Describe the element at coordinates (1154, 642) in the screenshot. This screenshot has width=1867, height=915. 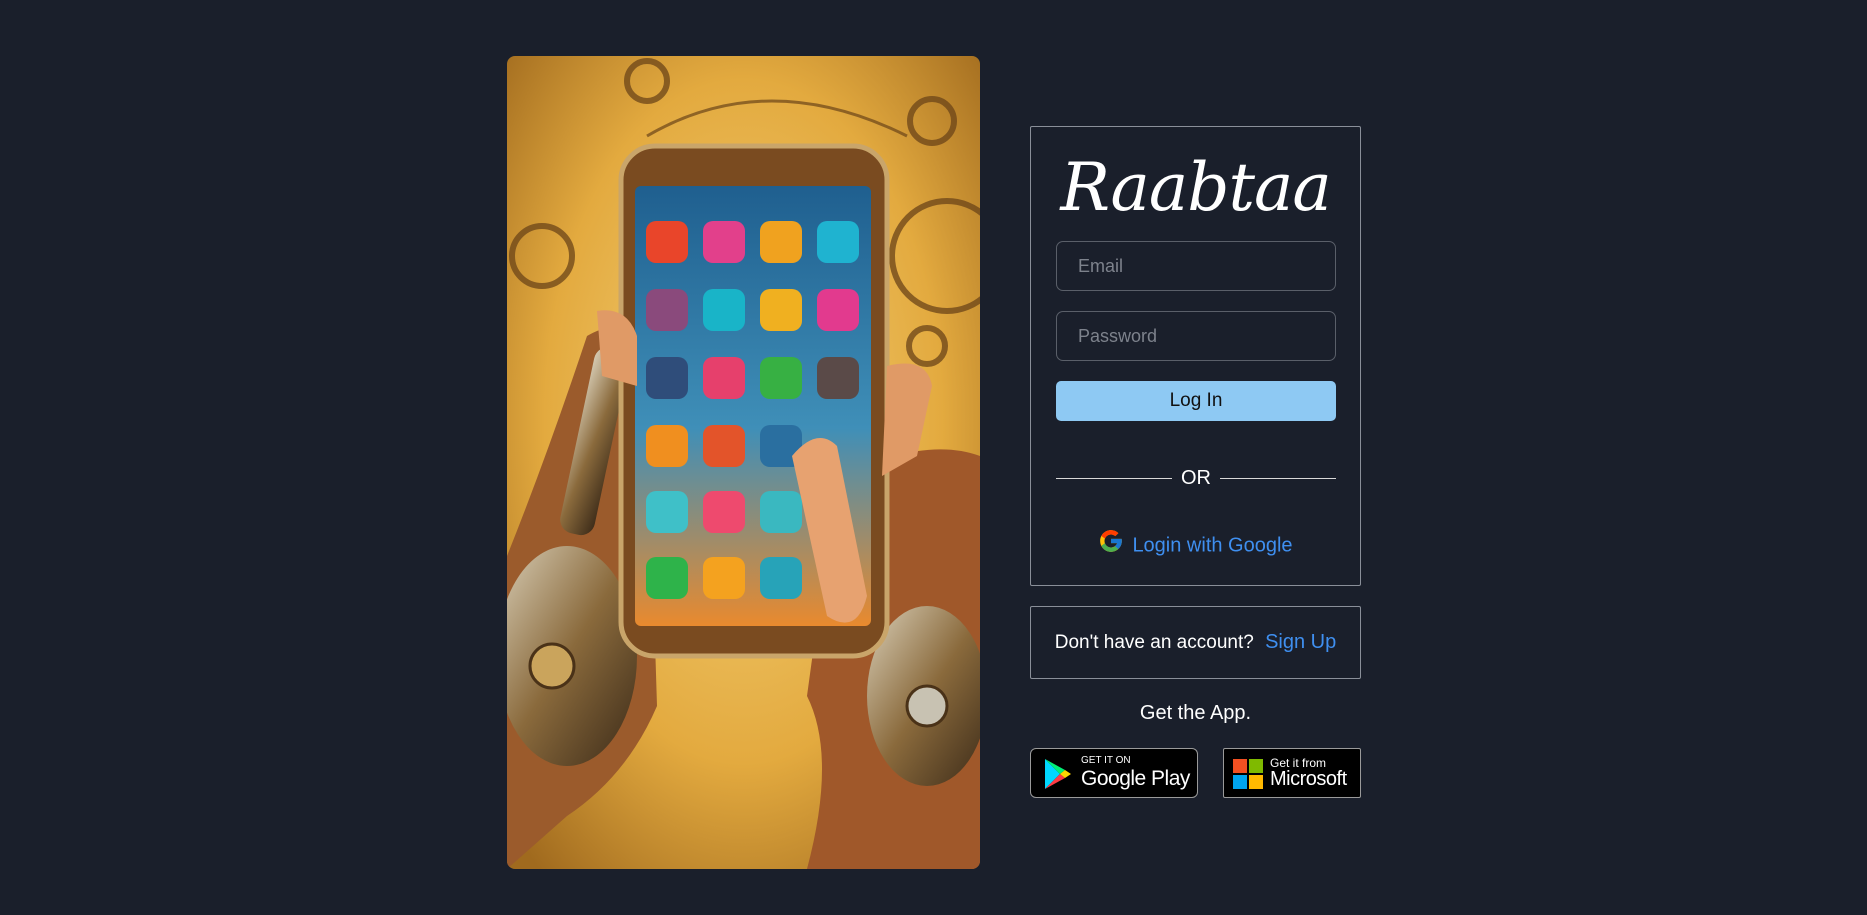
I see `signup-question: Don't have an account?` at that location.